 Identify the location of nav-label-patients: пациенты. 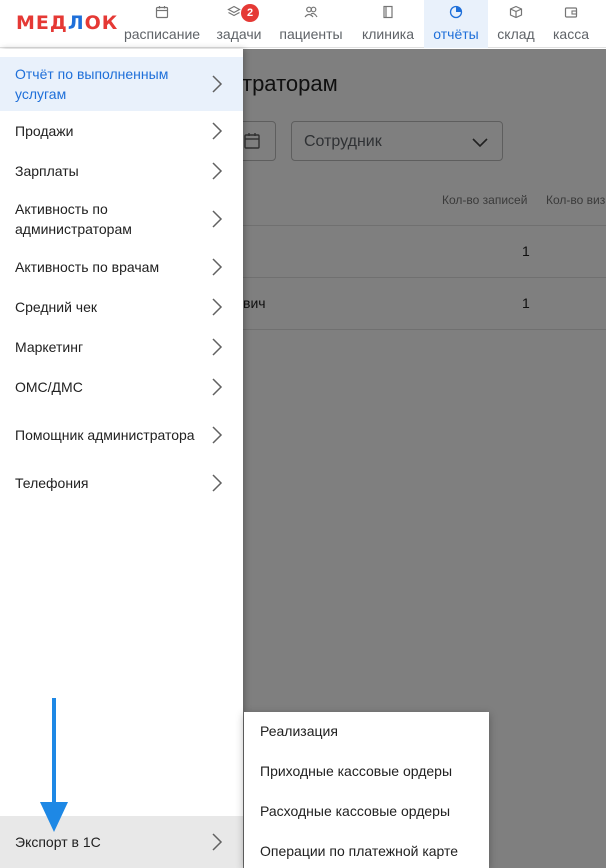
(311, 34).